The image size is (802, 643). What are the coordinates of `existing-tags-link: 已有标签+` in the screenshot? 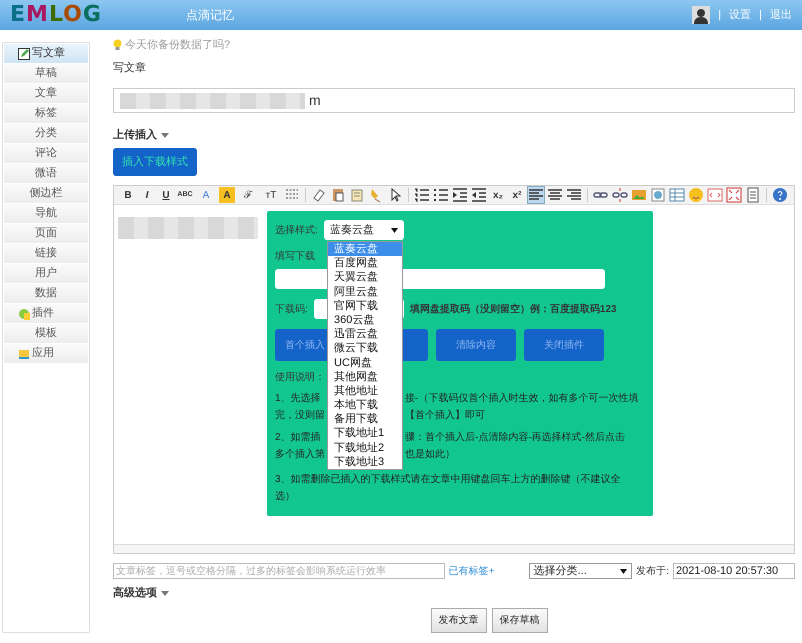 It's located at (471, 571).